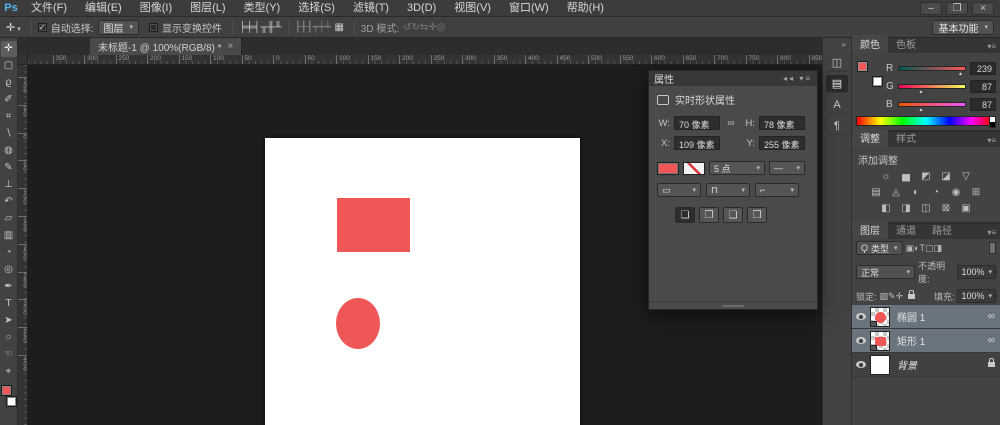  Describe the element at coordinates (270, 27) in the screenshot. I see `align-v-center-button: ╫` at that location.